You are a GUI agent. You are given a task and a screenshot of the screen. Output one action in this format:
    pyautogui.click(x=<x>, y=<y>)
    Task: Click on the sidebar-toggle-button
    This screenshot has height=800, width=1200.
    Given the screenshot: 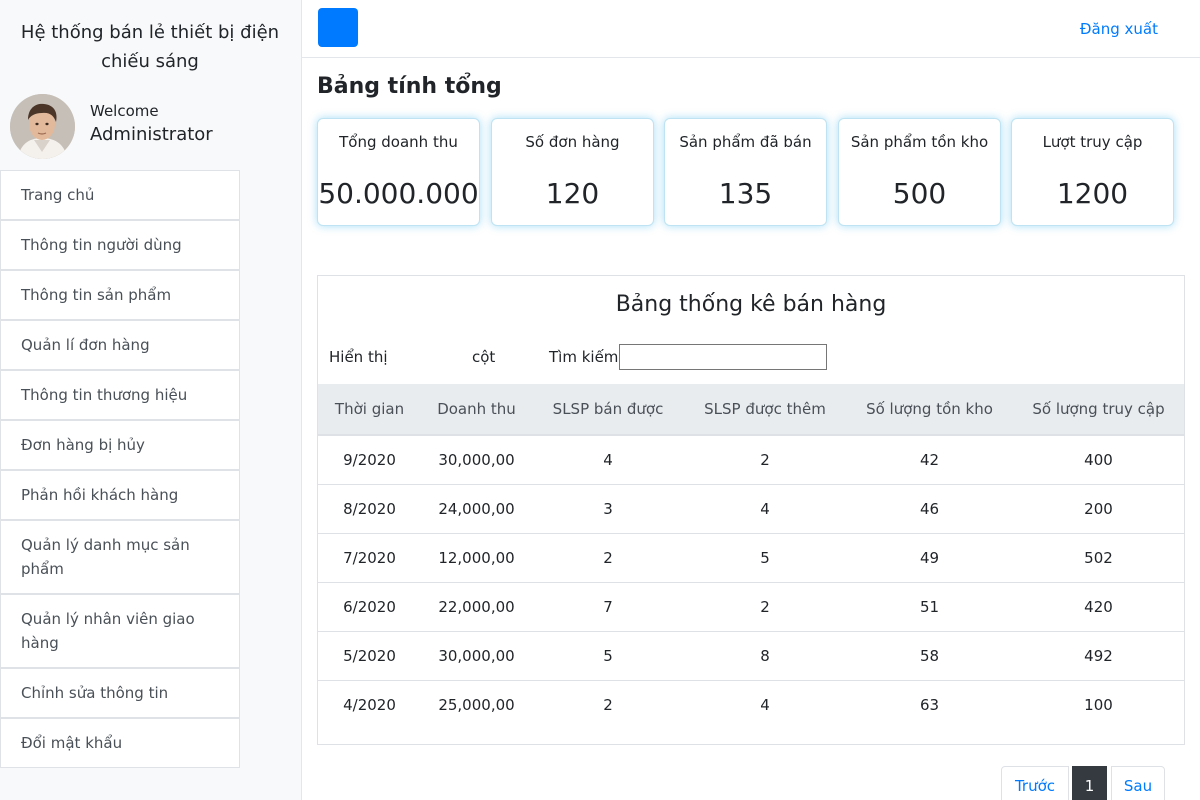 What is the action you would take?
    pyautogui.click(x=338, y=27)
    